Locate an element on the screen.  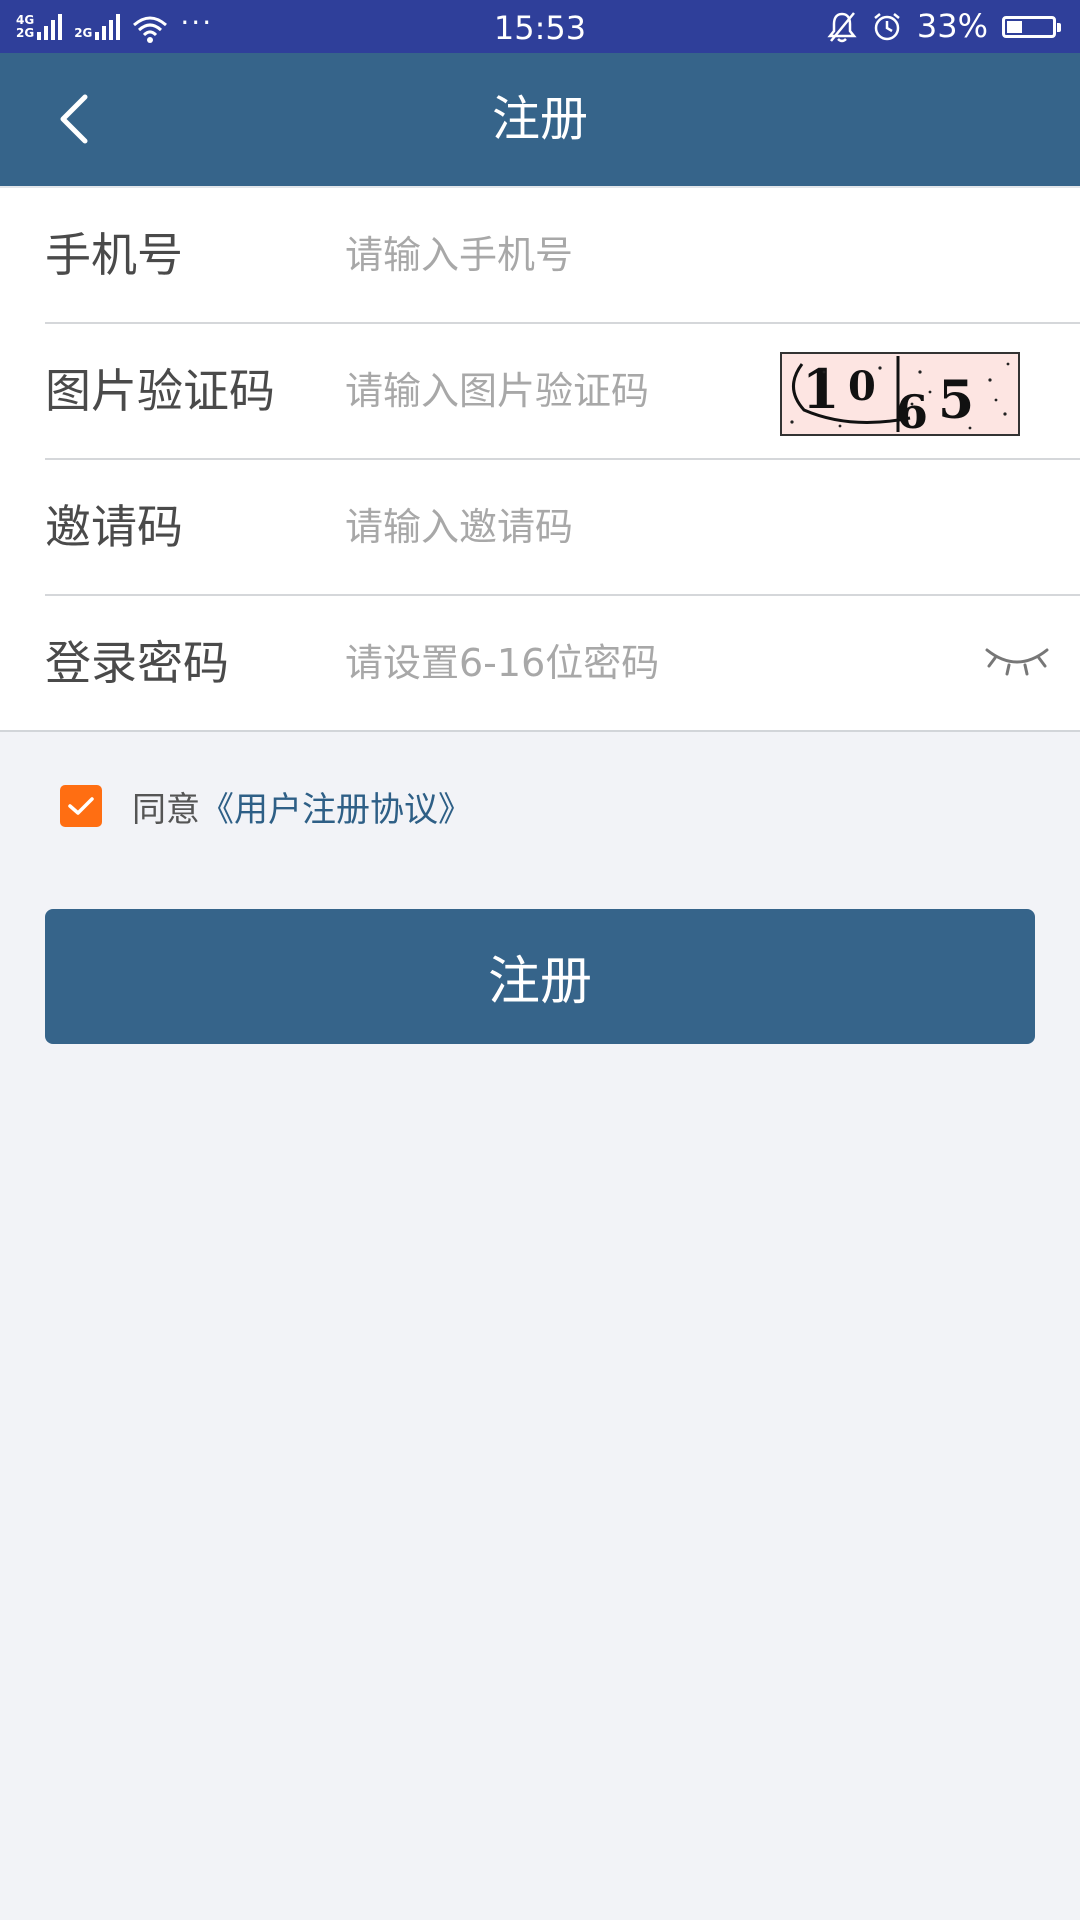
password-input is located at coordinates (570, 663).